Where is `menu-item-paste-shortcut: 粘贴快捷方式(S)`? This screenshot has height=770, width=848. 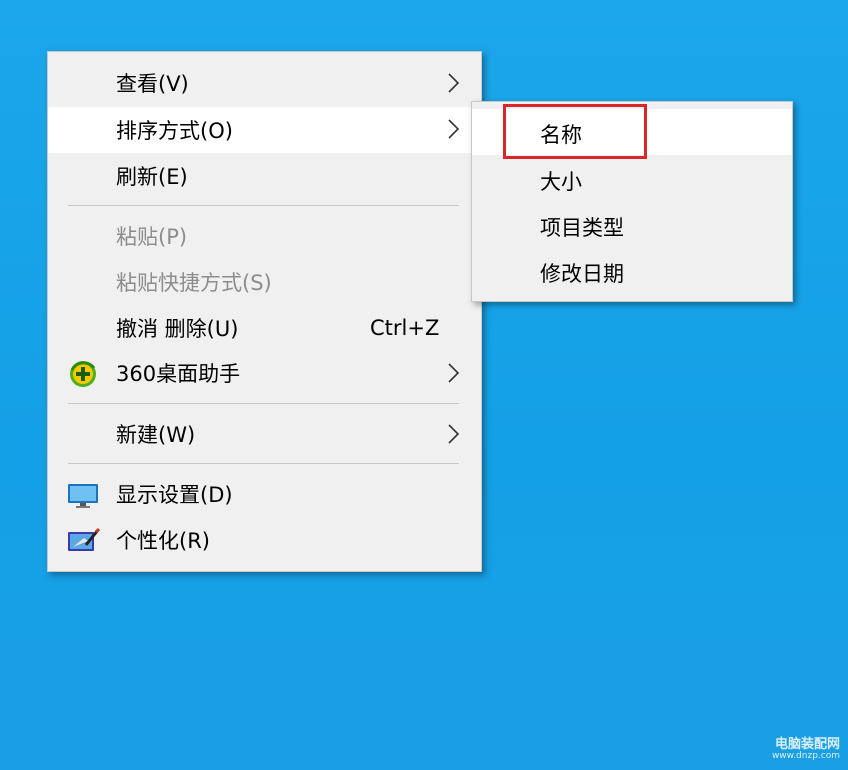
menu-item-paste-shortcut: 粘贴快捷方式(S) is located at coordinates (264, 282).